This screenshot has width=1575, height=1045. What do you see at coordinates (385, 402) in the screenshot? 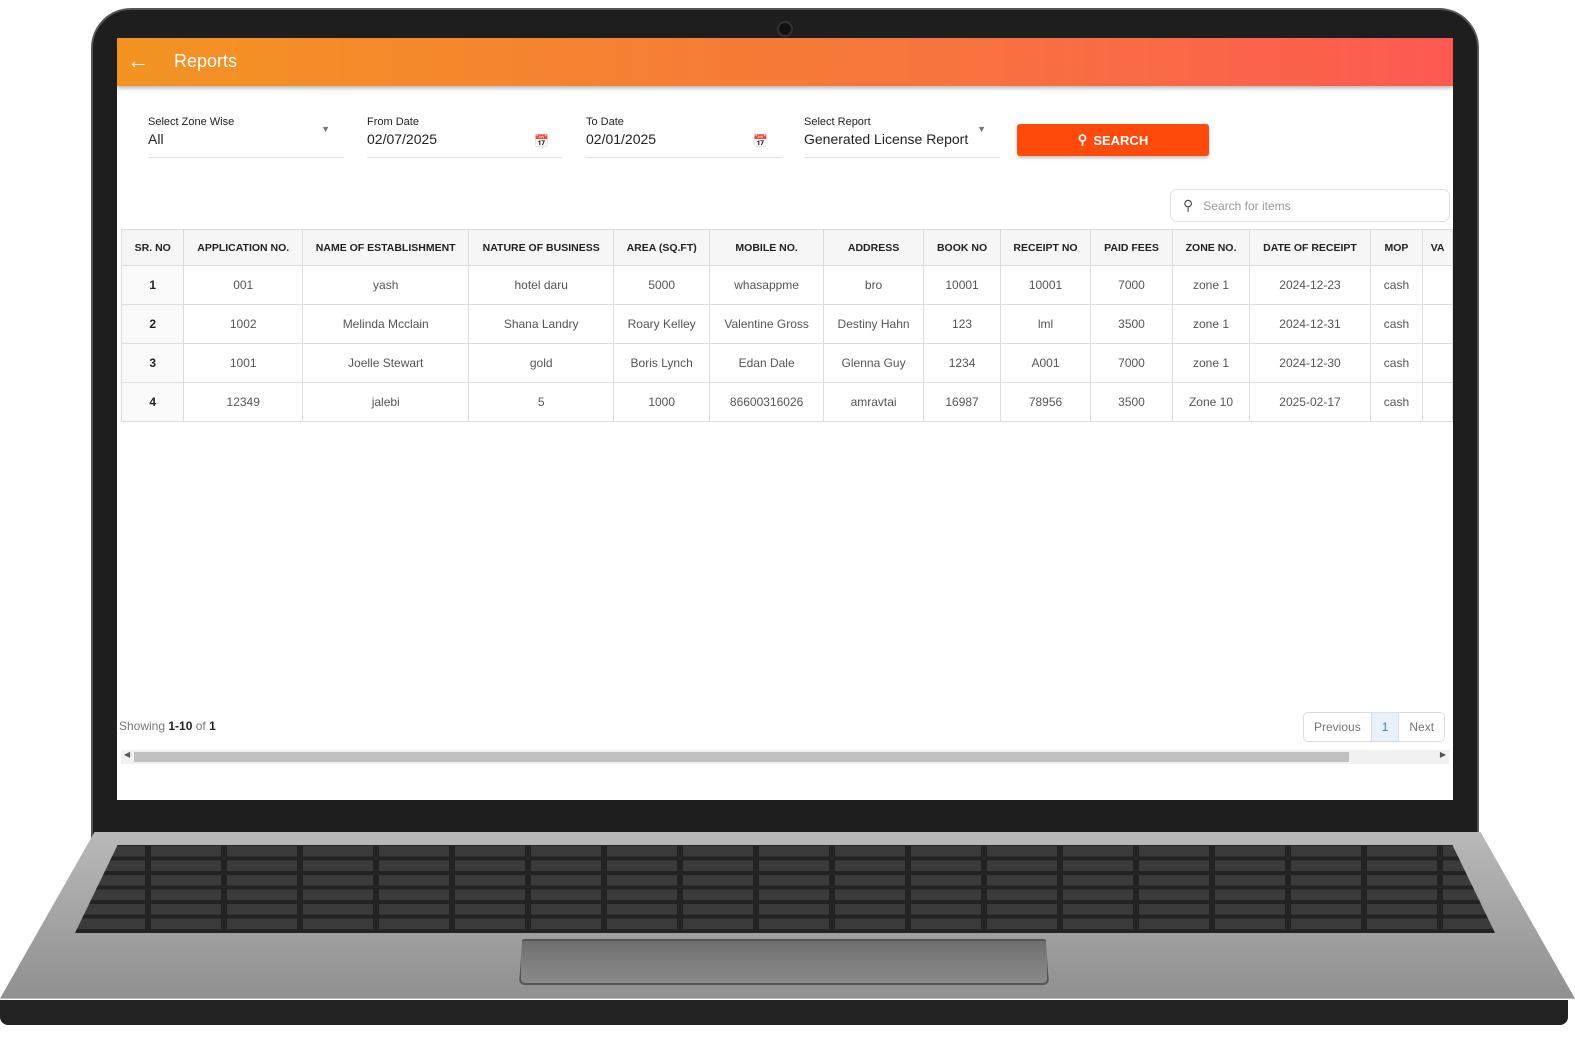
I see `table-cell: jalebi` at bounding box center [385, 402].